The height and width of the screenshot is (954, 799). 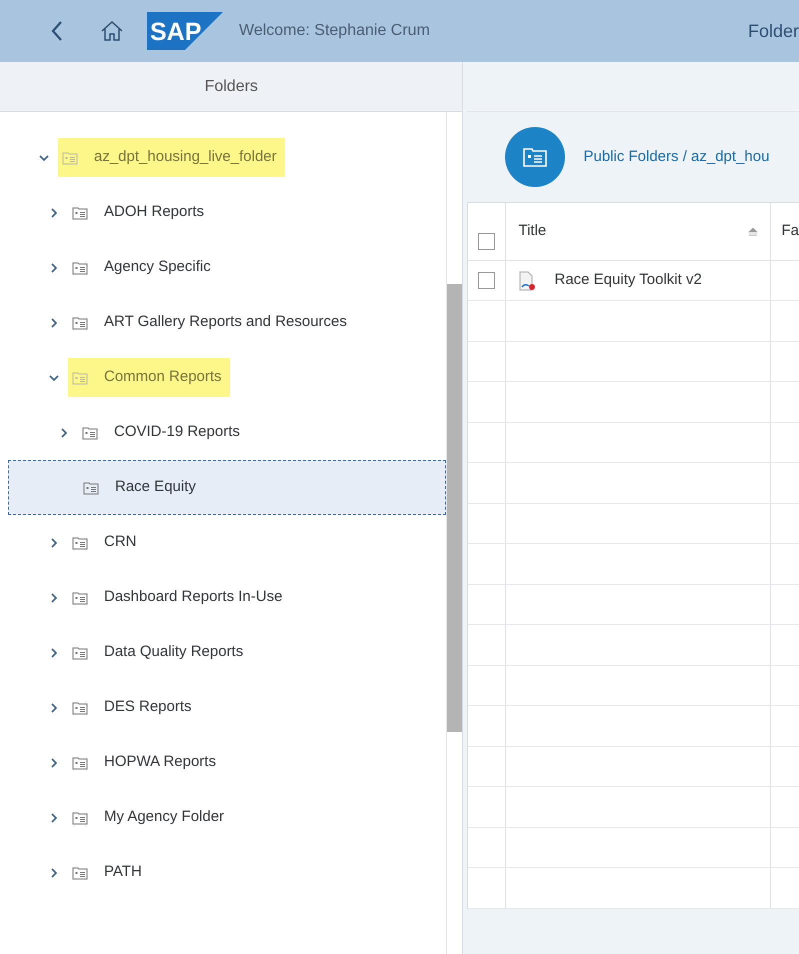 I want to click on tree-item: Dashboard Reports In-Use, so click(x=227, y=597).